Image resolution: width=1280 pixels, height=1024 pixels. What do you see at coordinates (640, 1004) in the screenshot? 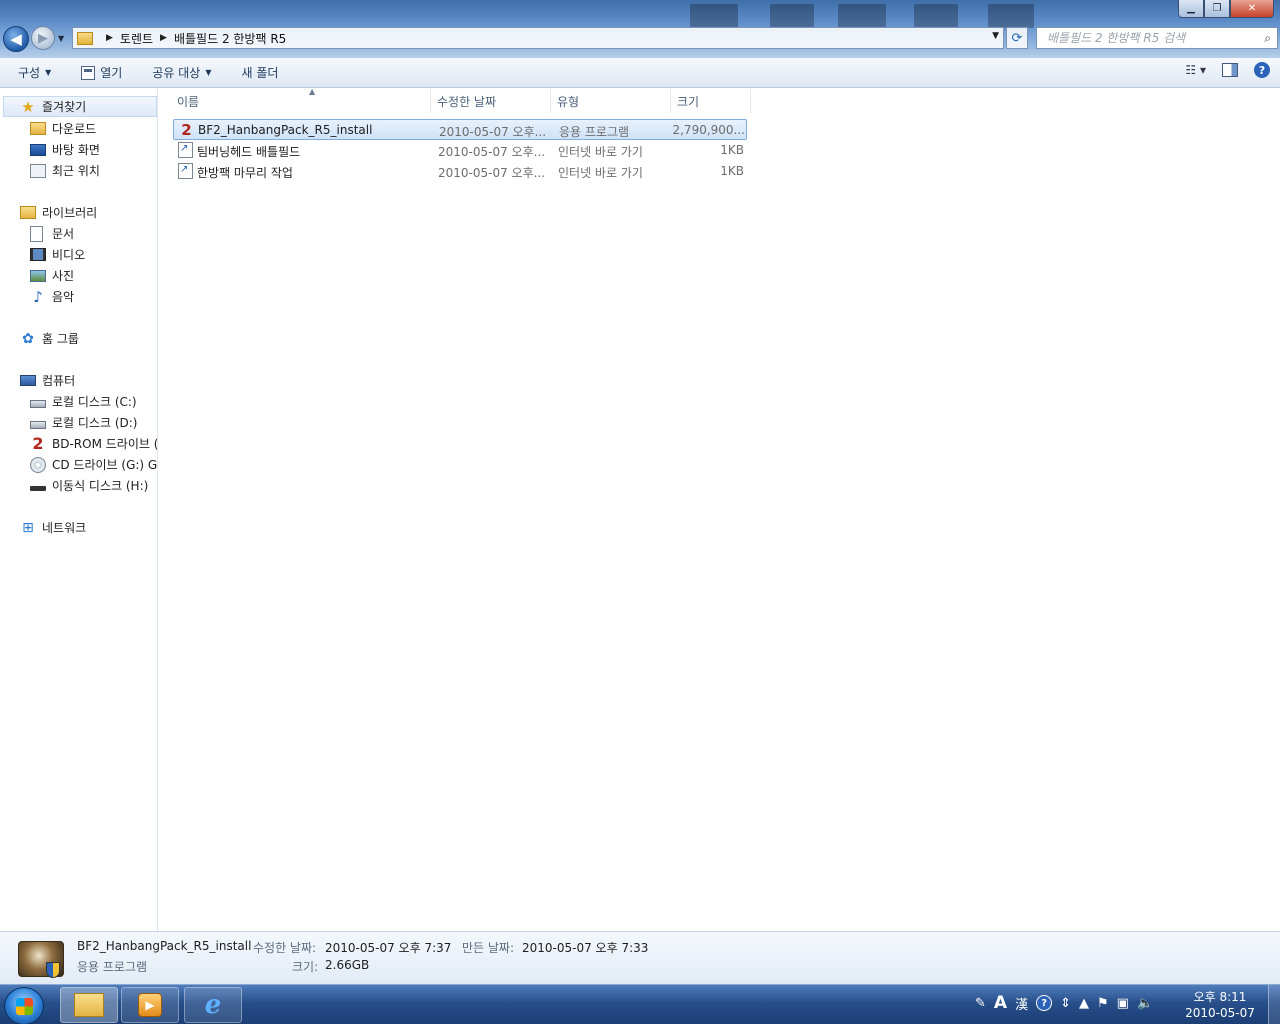
I see `taskbar: ▶ e ✎ A 漢 ? ⇕ ▲ ⚑ ▣ 🔈 오후 8:11 2010-05-07` at bounding box center [640, 1004].